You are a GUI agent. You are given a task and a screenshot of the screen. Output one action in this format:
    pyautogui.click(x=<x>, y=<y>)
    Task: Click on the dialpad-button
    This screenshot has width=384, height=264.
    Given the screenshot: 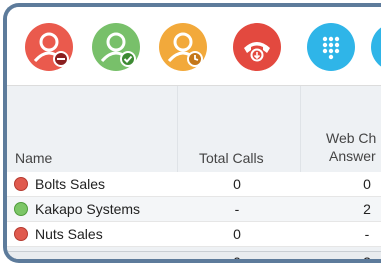 What is the action you would take?
    pyautogui.click(x=331, y=47)
    